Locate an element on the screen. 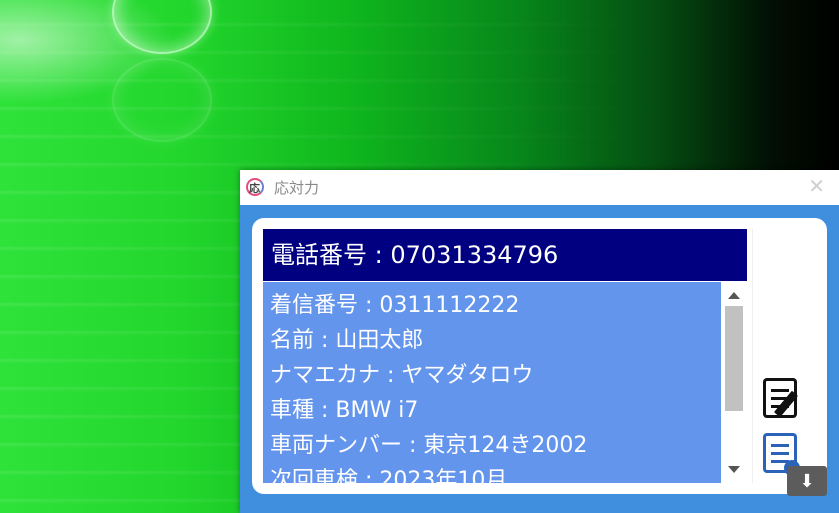 Image resolution: width=839 pixels, height=513 pixels. detail-plate-number: 車両ナンバー : 東京124き2002 is located at coordinates (429, 445).